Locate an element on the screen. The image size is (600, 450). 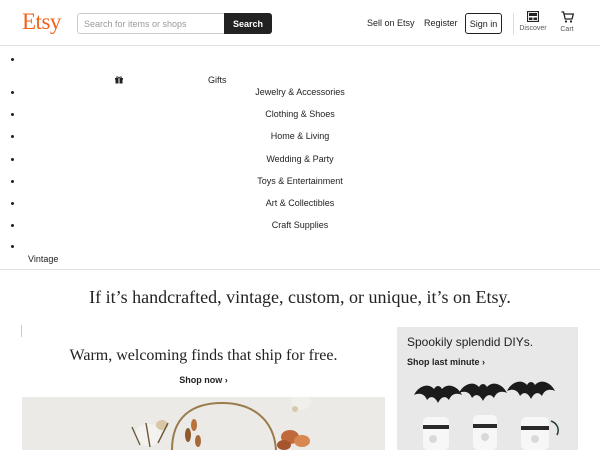
cart-button: Cart is located at coordinates (567, 22).